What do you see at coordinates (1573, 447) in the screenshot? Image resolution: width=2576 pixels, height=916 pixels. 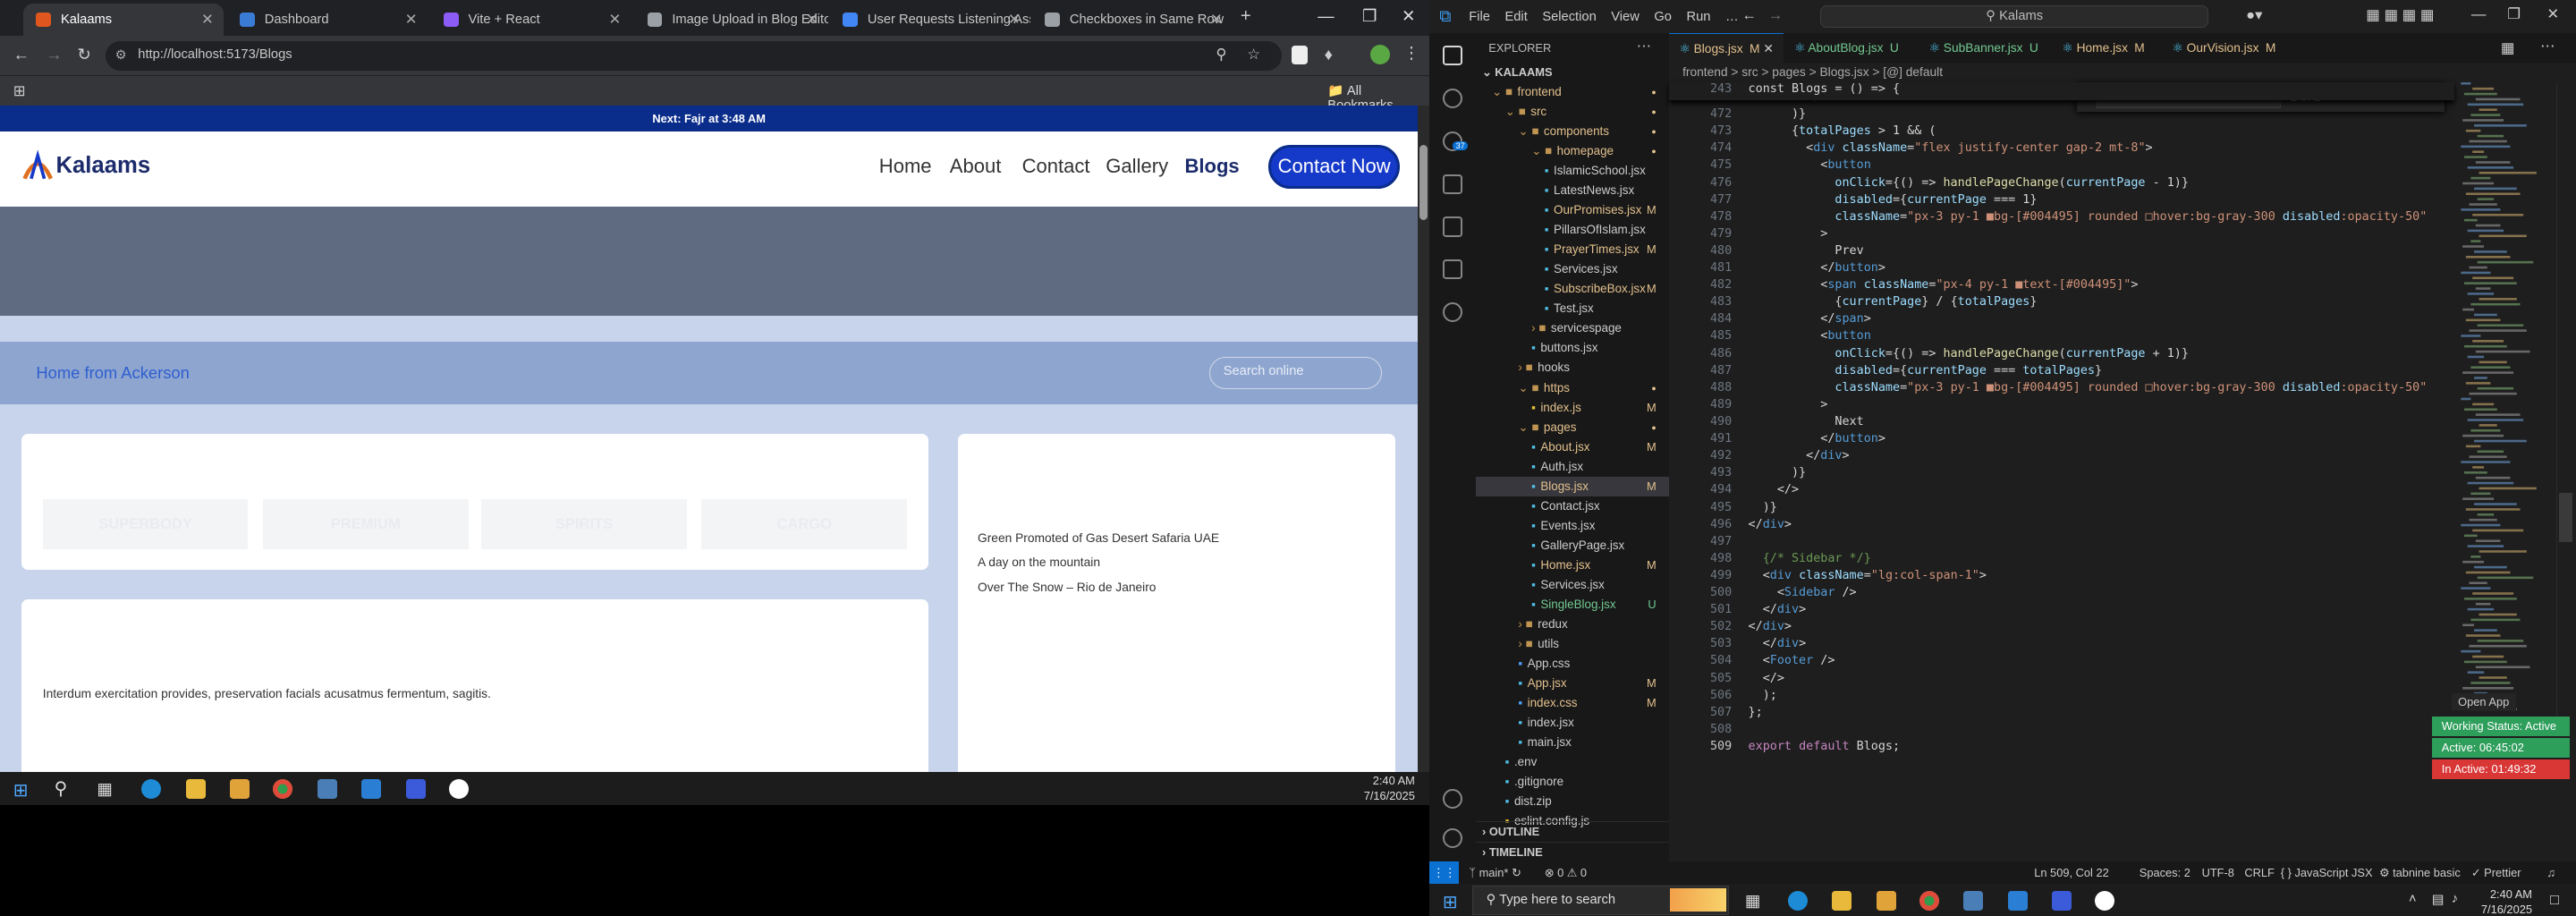 I see `file-item: ▪ About.jsx M` at bounding box center [1573, 447].